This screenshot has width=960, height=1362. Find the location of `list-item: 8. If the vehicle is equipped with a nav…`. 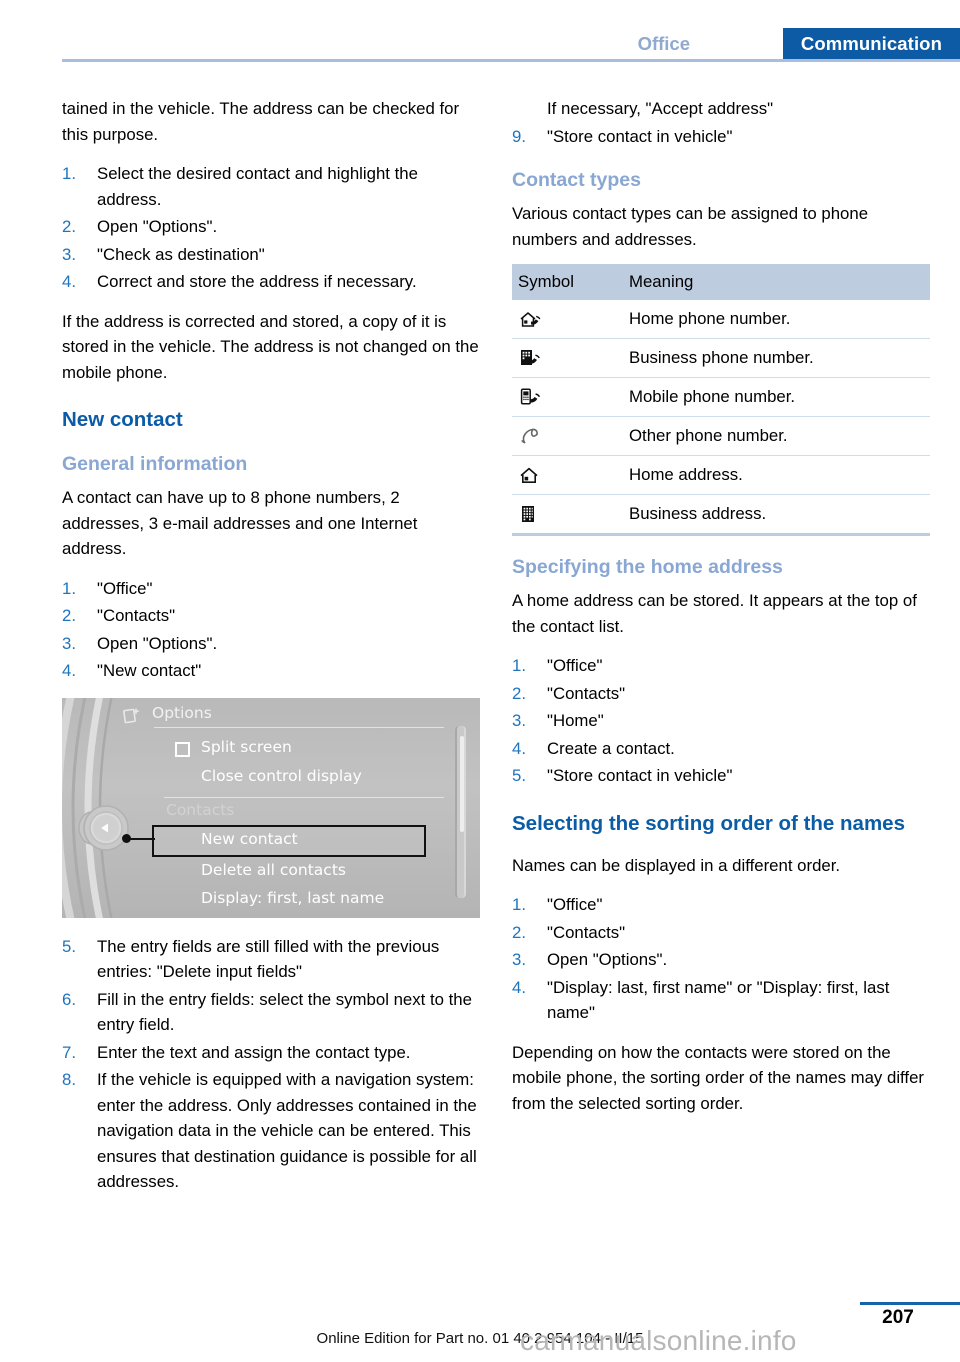

list-item: 8. If the vehicle is equipped with a nav… is located at coordinates (271, 1131).